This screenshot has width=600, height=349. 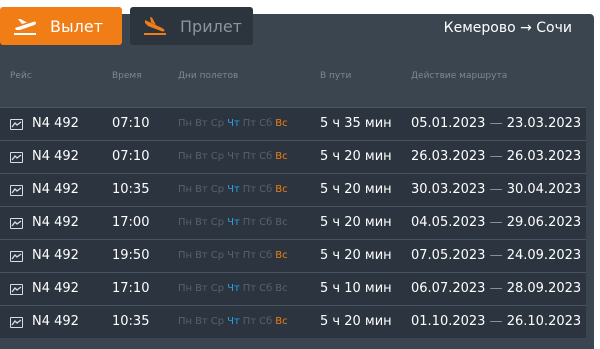 I want to click on period-start: 07.05.2023, so click(x=448, y=255).